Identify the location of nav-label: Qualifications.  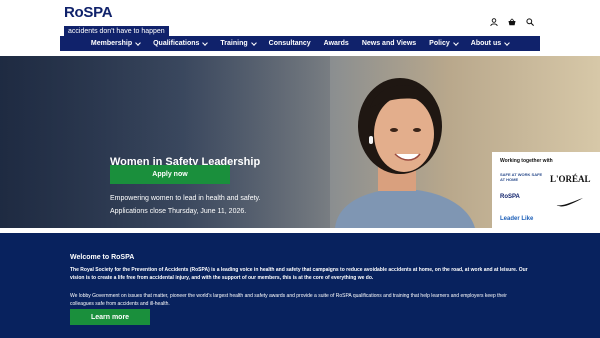
(176, 43).